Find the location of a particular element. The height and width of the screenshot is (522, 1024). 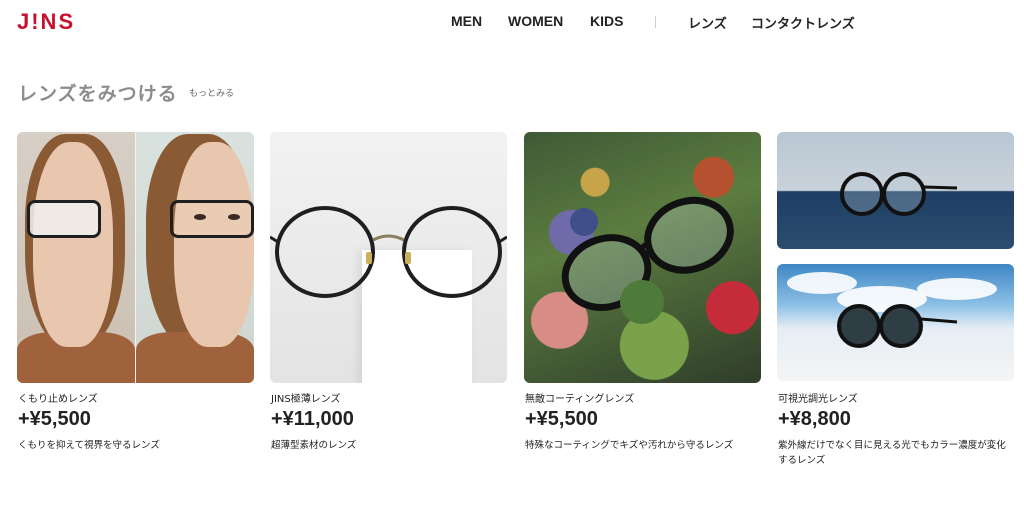

nav-contact-lens: コンタクトレンズ is located at coordinates (803, 22).